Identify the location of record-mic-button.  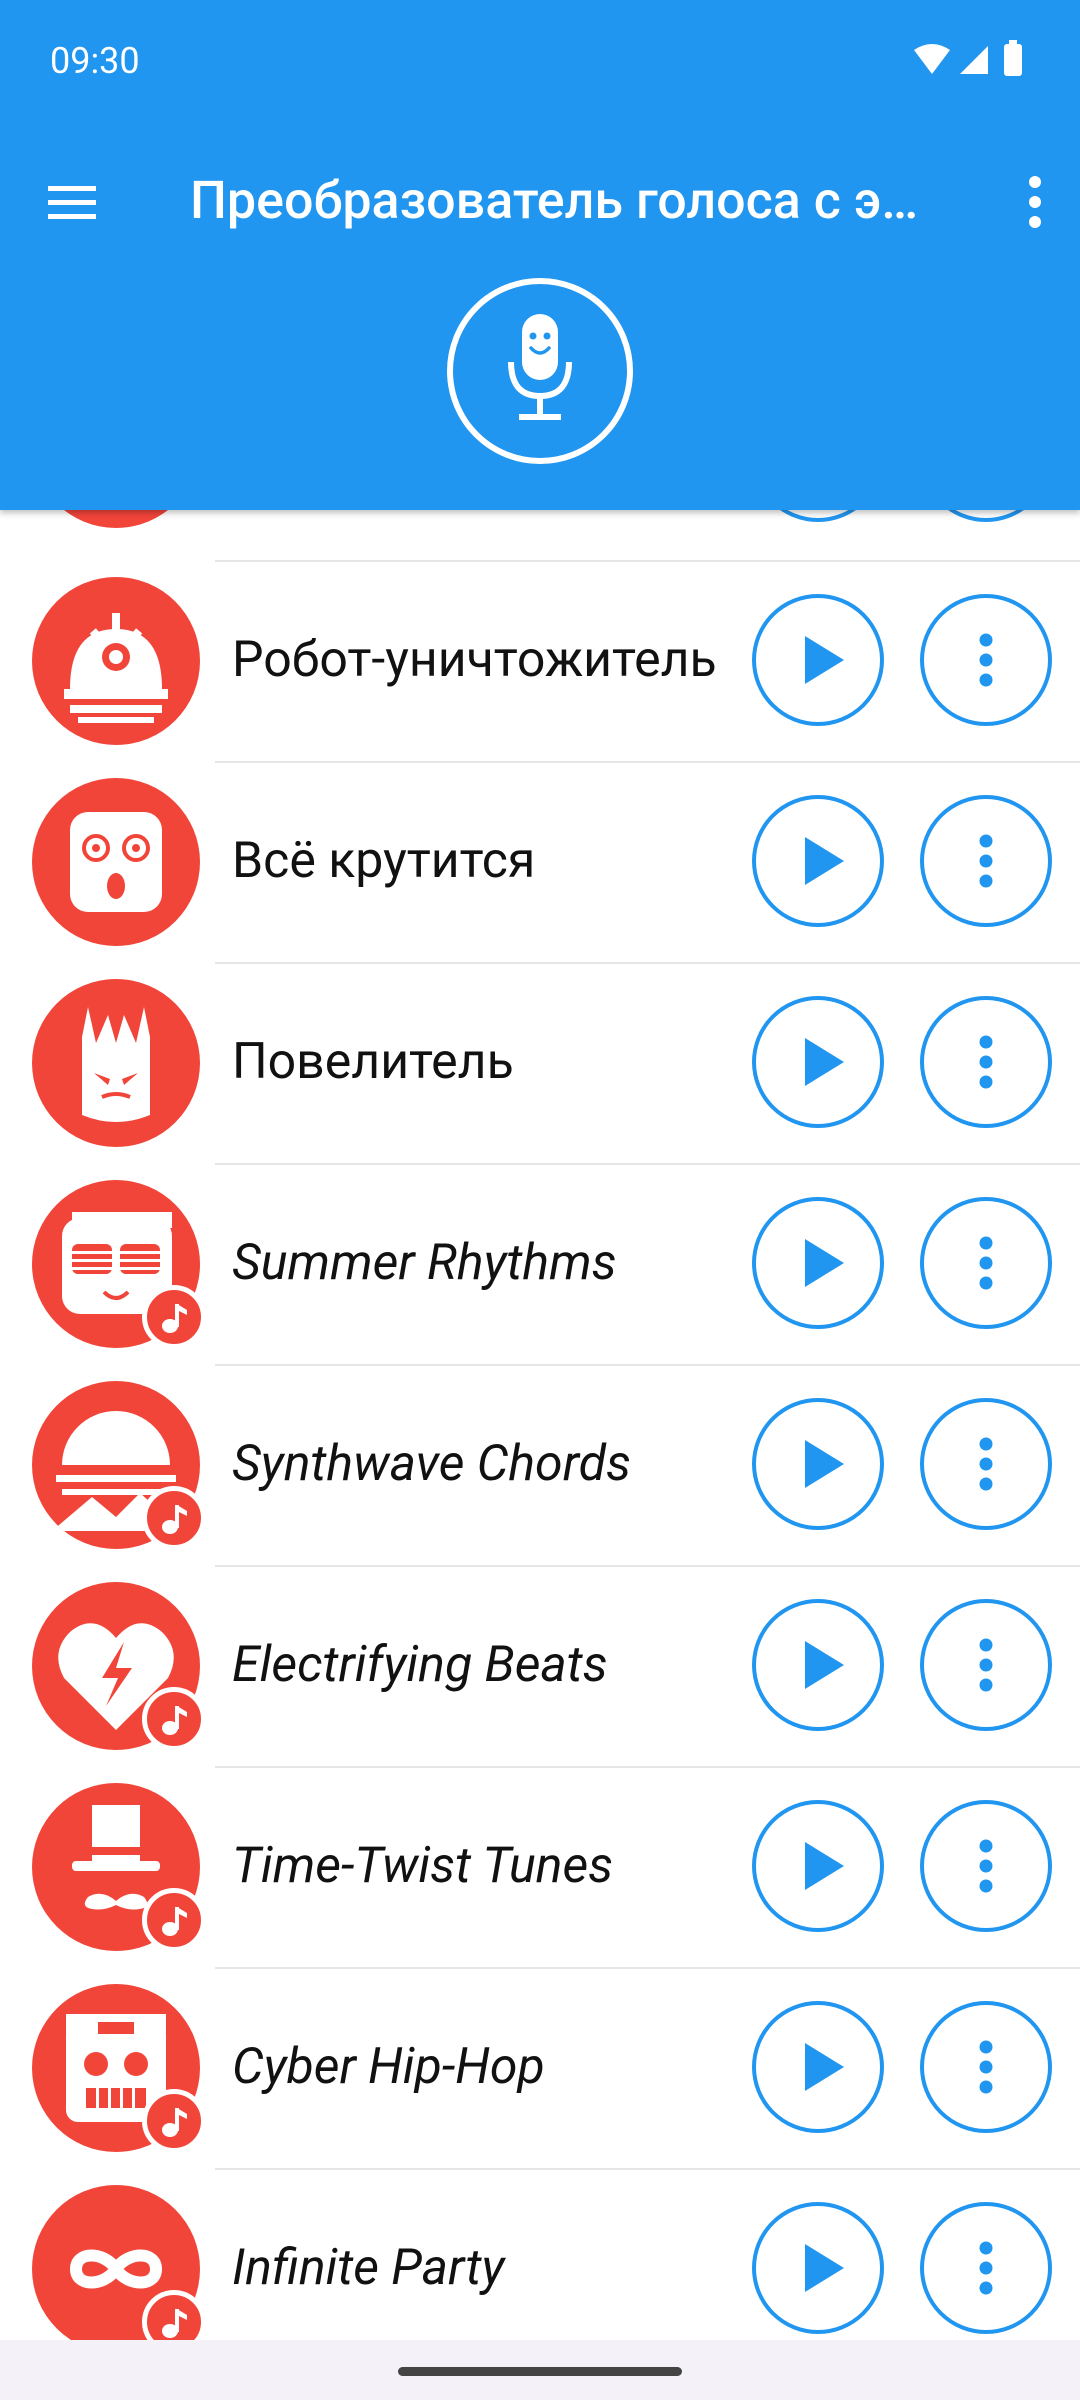
(540, 371).